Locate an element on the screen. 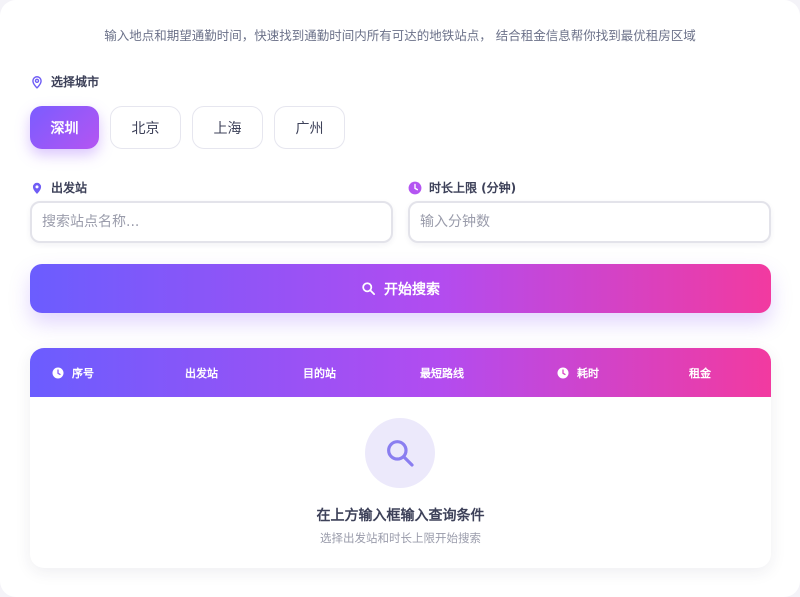 This screenshot has width=800, height=597. city-button-shenzhen: 深圳 is located at coordinates (64, 127).